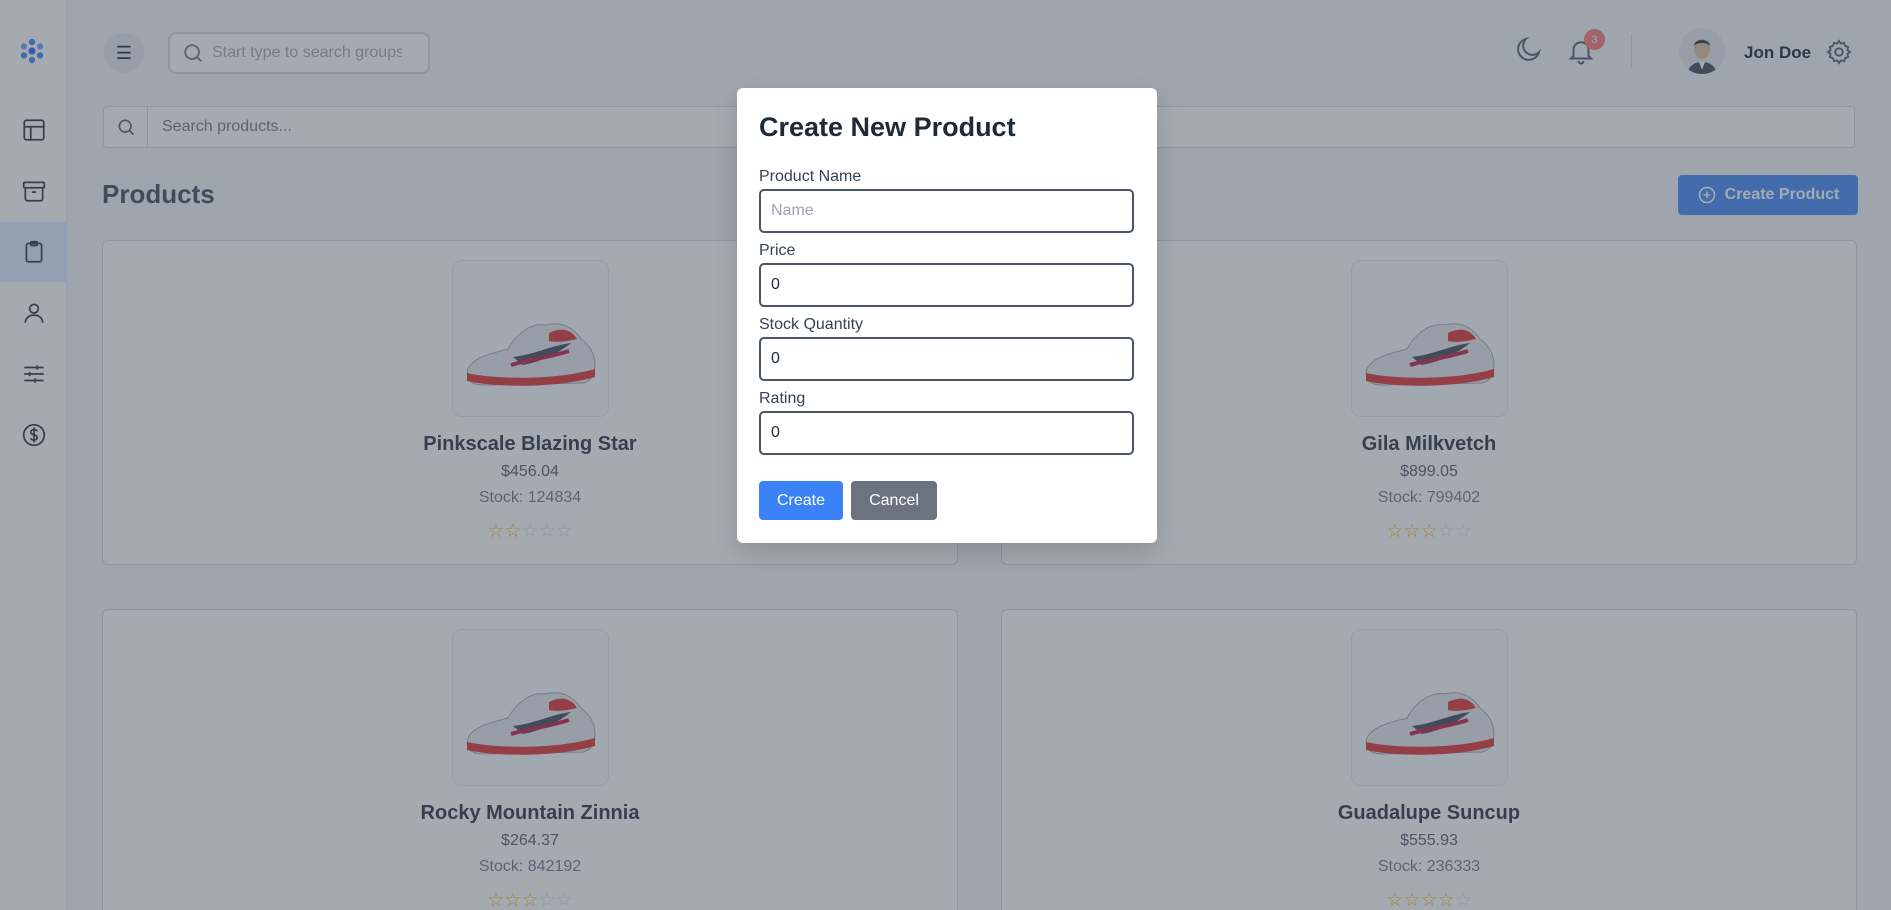 The width and height of the screenshot is (1891, 910). Describe the element at coordinates (946, 211) in the screenshot. I see `product-name-input` at that location.